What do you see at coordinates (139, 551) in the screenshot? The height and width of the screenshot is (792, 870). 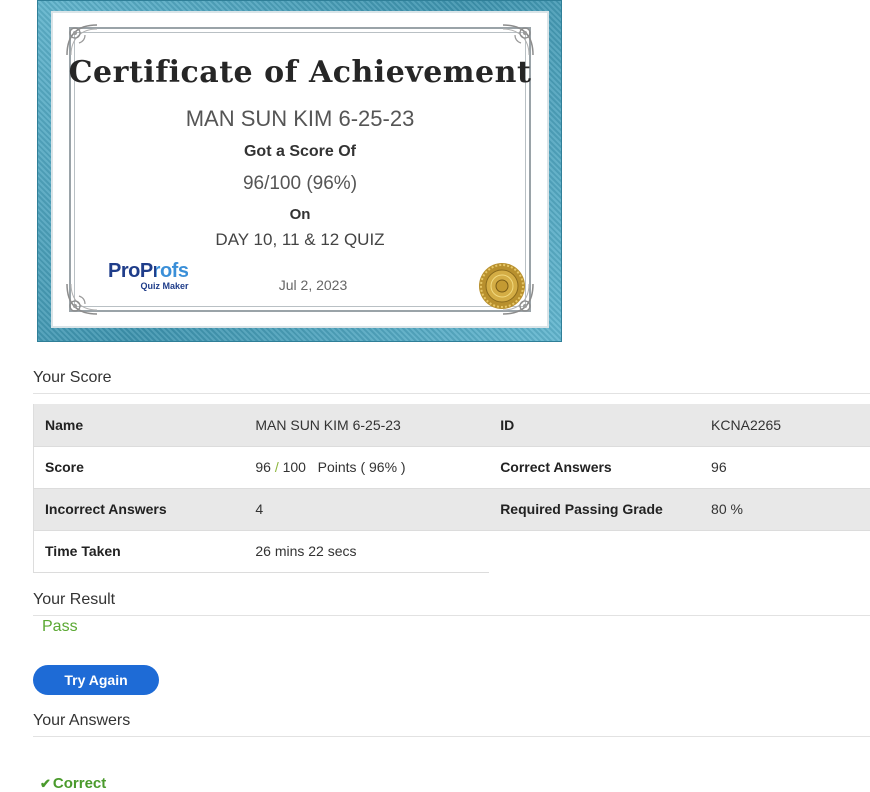 I see `time-taken-label: Time Taken` at bounding box center [139, 551].